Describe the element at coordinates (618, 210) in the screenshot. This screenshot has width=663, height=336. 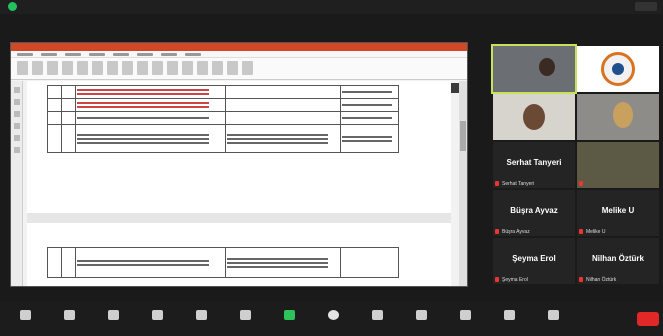
I see `participant-name: Melike U` at that location.